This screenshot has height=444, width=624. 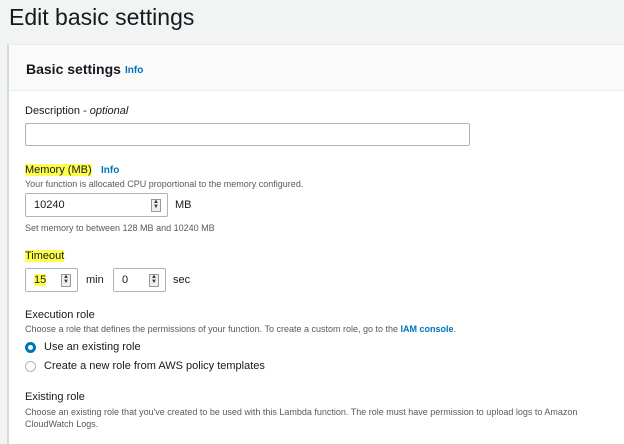 What do you see at coordinates (55, 397) in the screenshot?
I see `existing-role-label: Existing role` at bounding box center [55, 397].